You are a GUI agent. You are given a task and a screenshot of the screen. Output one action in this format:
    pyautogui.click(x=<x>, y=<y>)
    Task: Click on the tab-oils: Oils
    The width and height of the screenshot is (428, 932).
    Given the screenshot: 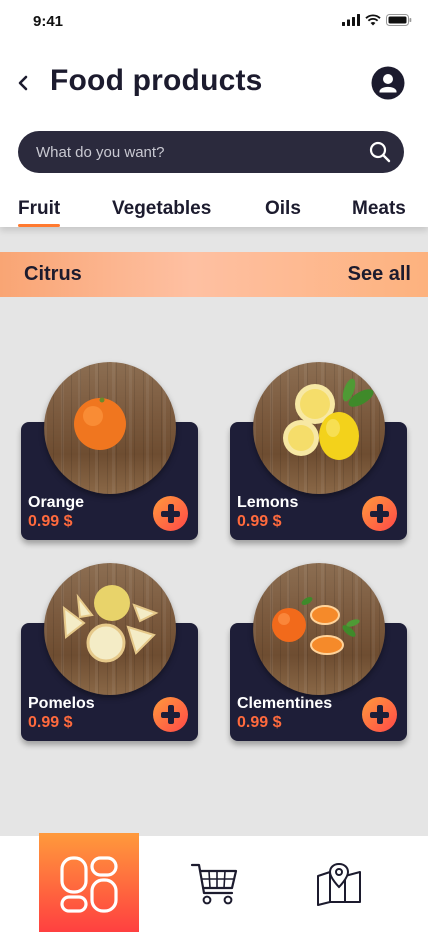 What is the action you would take?
    pyautogui.click(x=283, y=209)
    